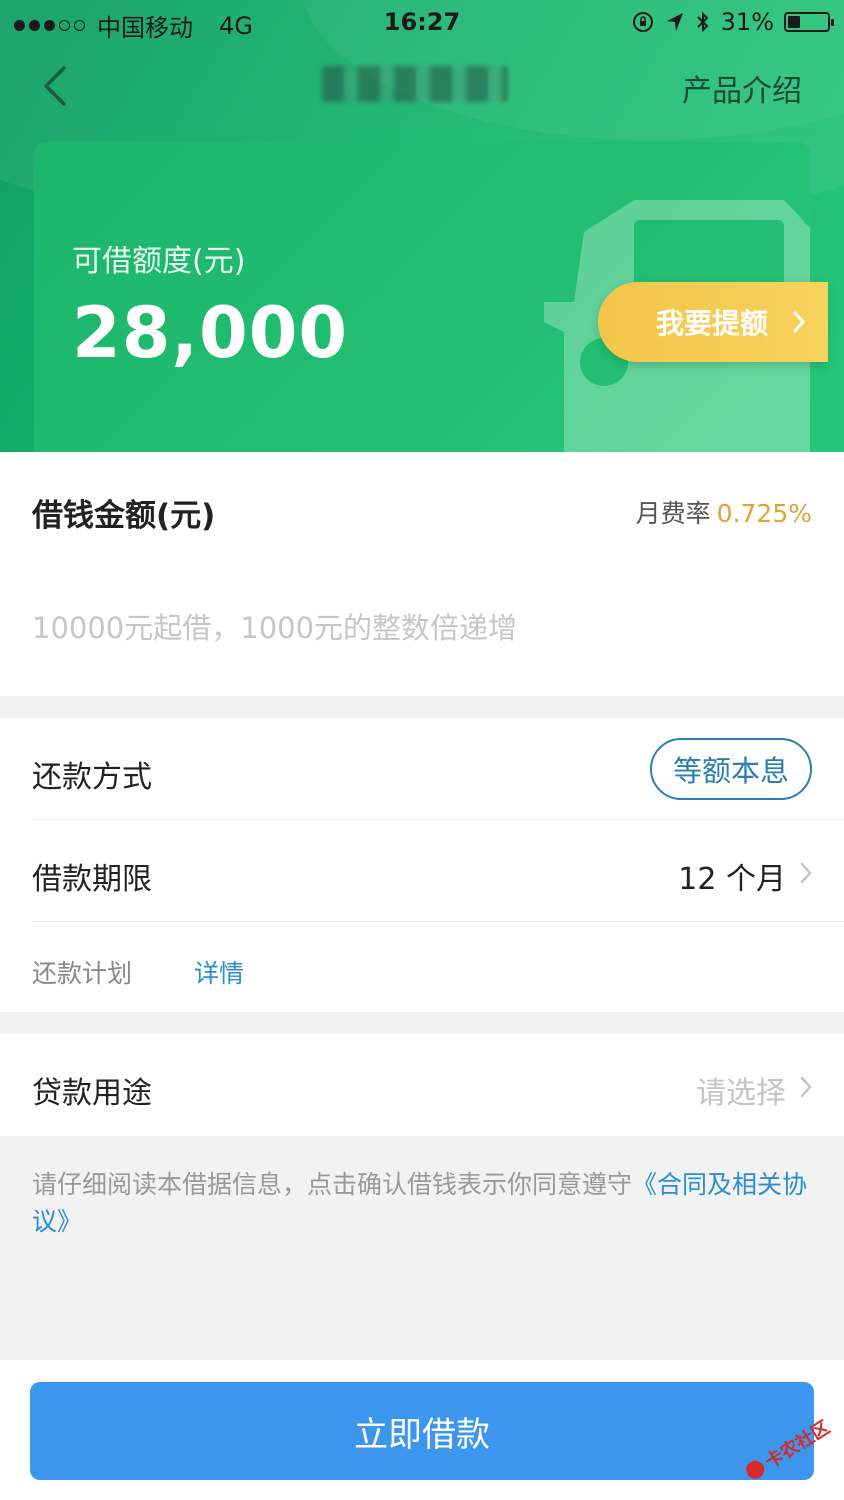 The width and height of the screenshot is (844, 1500). I want to click on rotation-lock-icon, so click(642, 22).